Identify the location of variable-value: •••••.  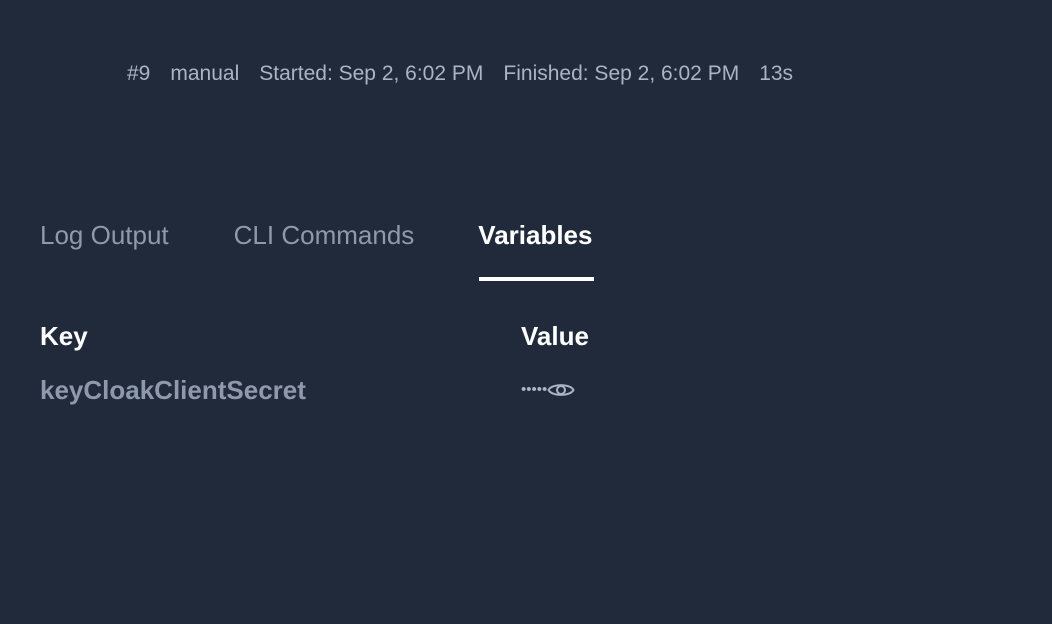
(548, 390).